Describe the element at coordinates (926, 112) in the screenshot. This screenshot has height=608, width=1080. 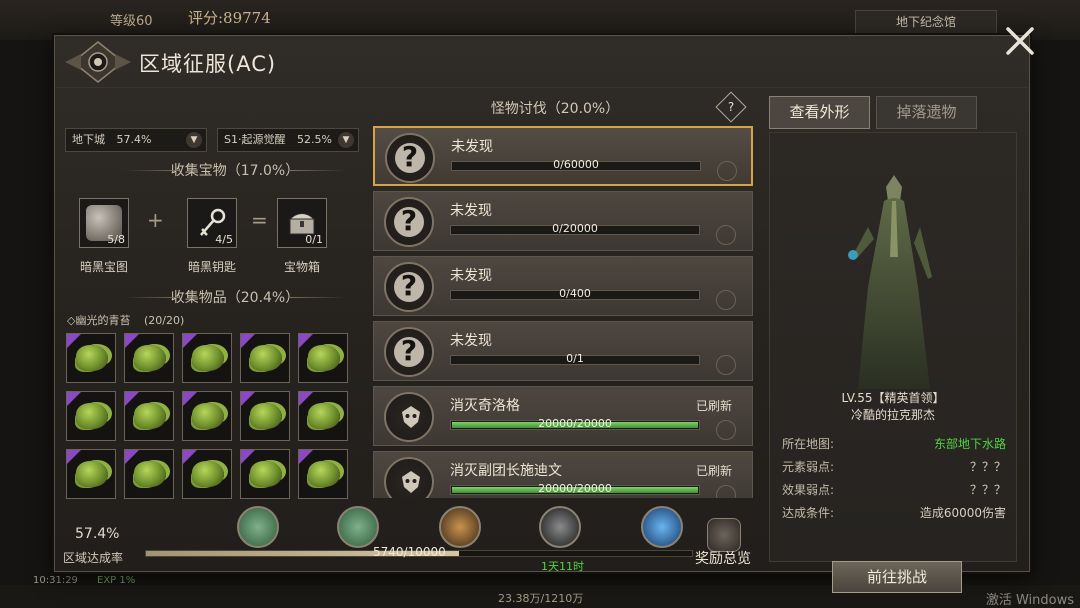
I see `tab-drops: 掉落遗物` at that location.